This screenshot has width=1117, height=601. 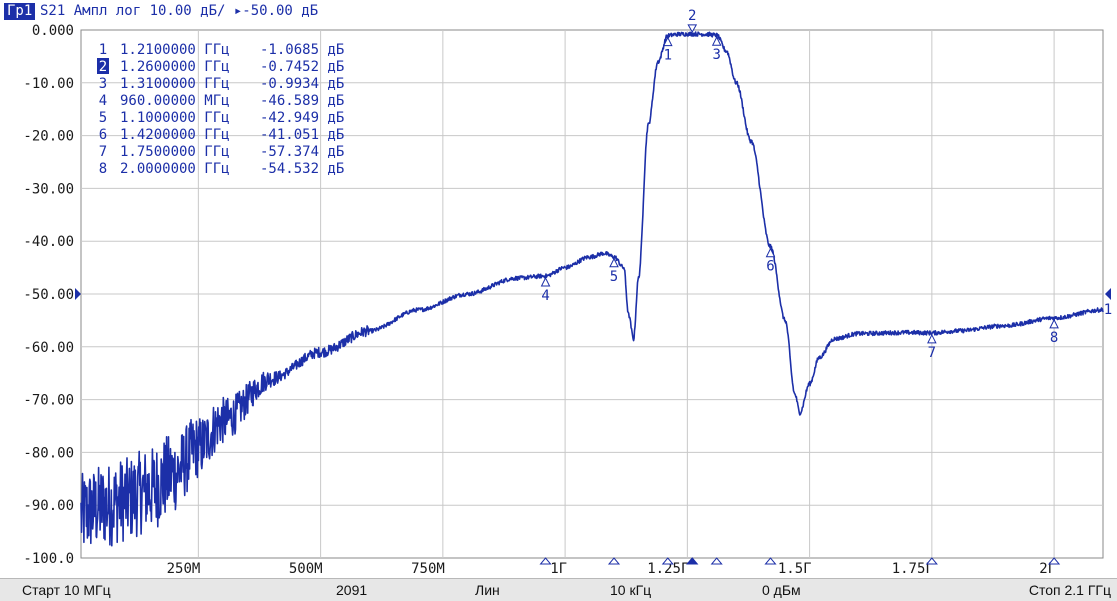 I want to click on marker-5: 5, so click(x=614, y=271).